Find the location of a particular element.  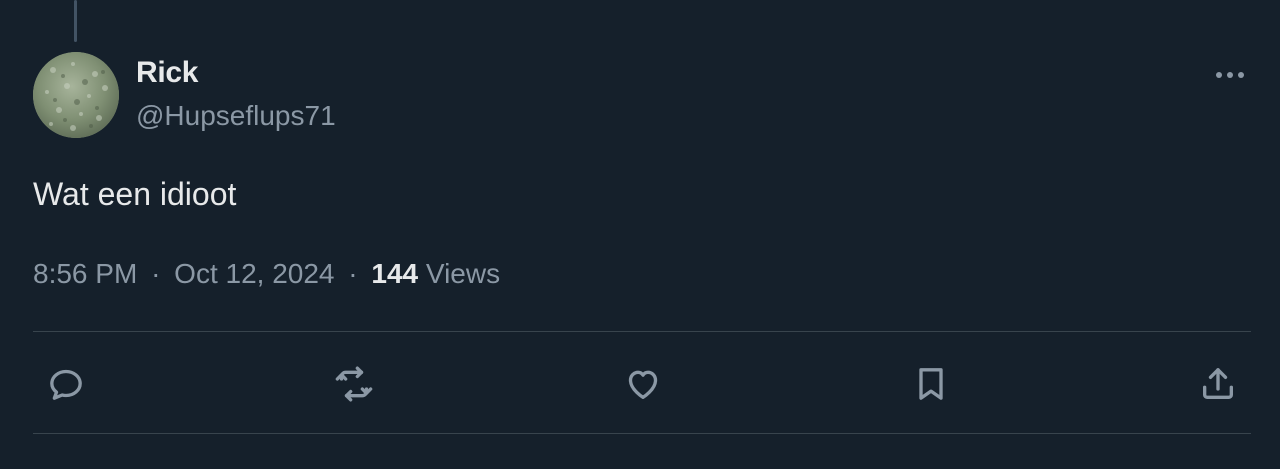

bookmark-button is located at coordinates (931, 384).